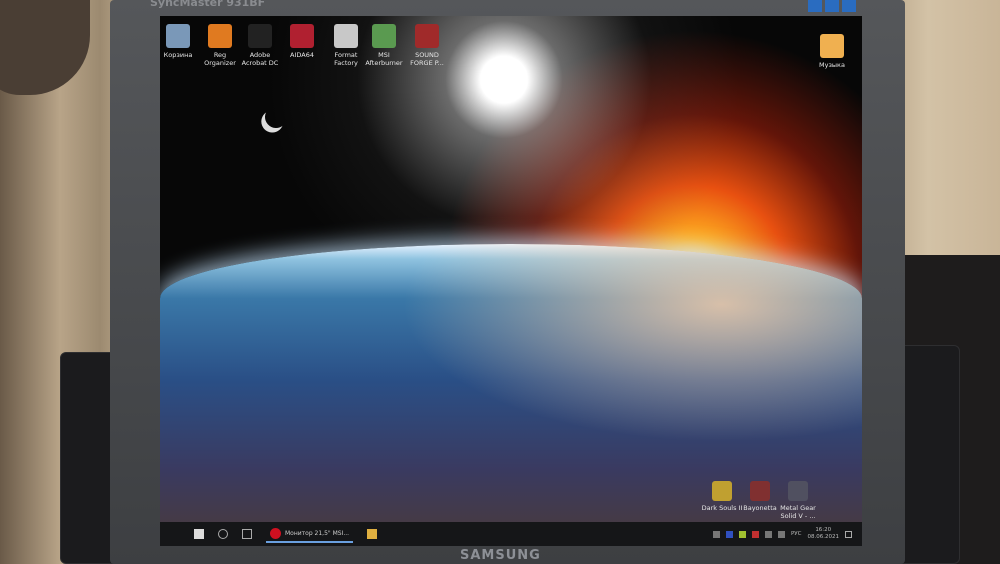 The height and width of the screenshot is (564, 1000). Describe the element at coordinates (223, 534) in the screenshot. I see `search-icon` at that location.